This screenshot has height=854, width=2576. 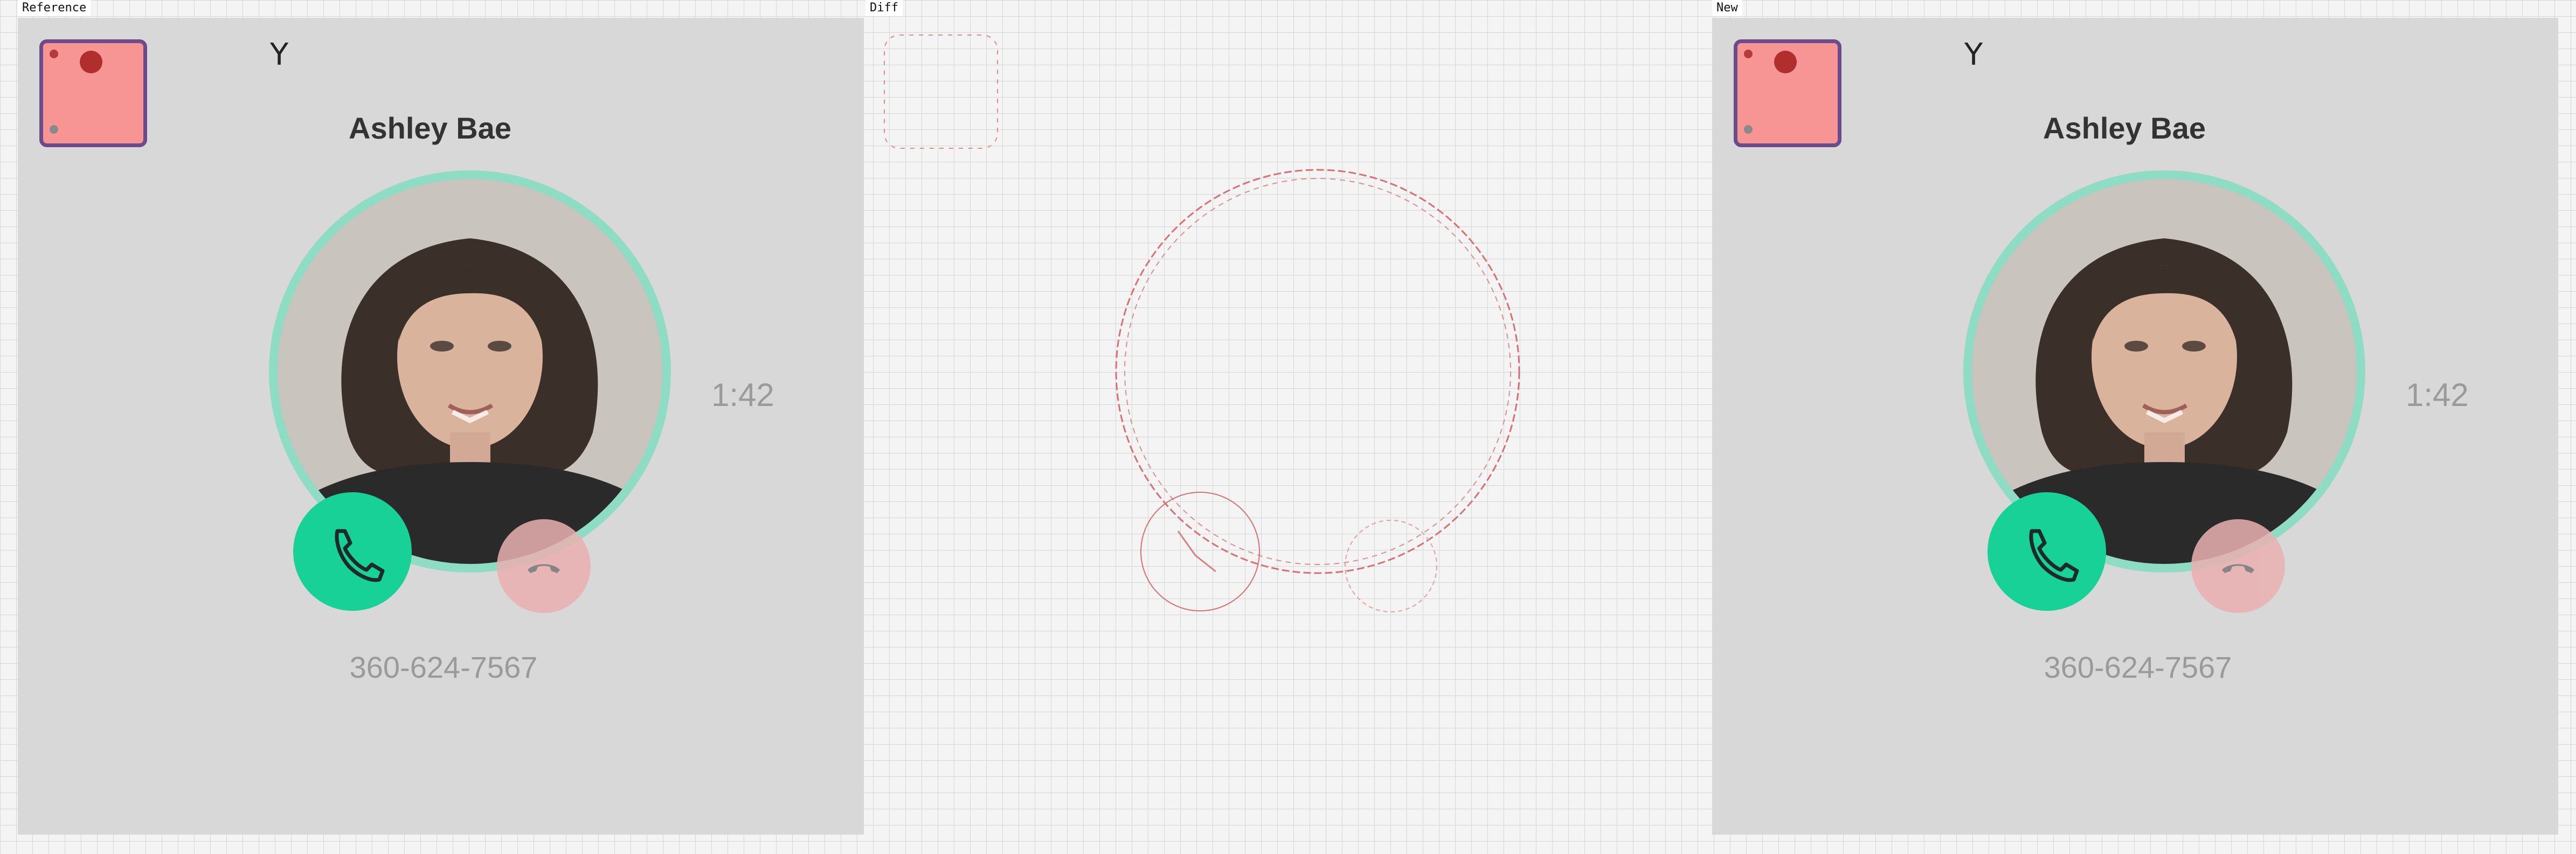 What do you see at coordinates (54, 8) in the screenshot?
I see `reference-panel-label: Reference` at bounding box center [54, 8].